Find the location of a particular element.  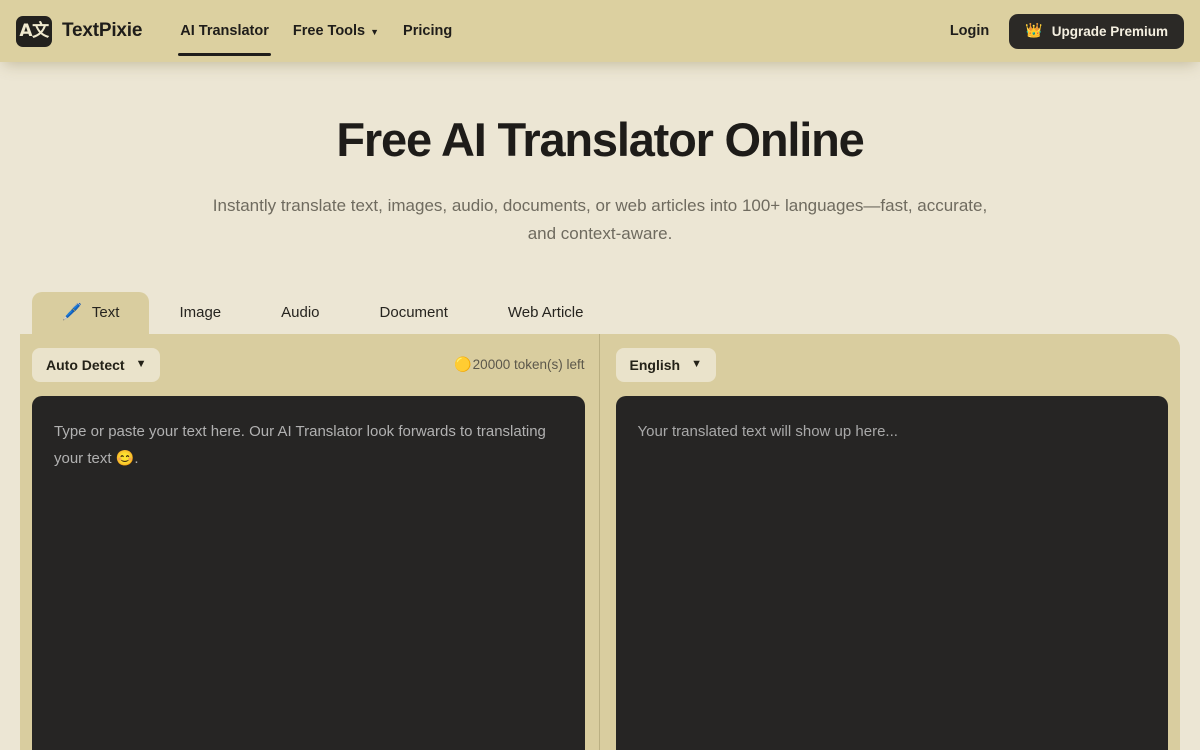

nav-item-ai-translator: AI Translator is located at coordinates (224, 35).